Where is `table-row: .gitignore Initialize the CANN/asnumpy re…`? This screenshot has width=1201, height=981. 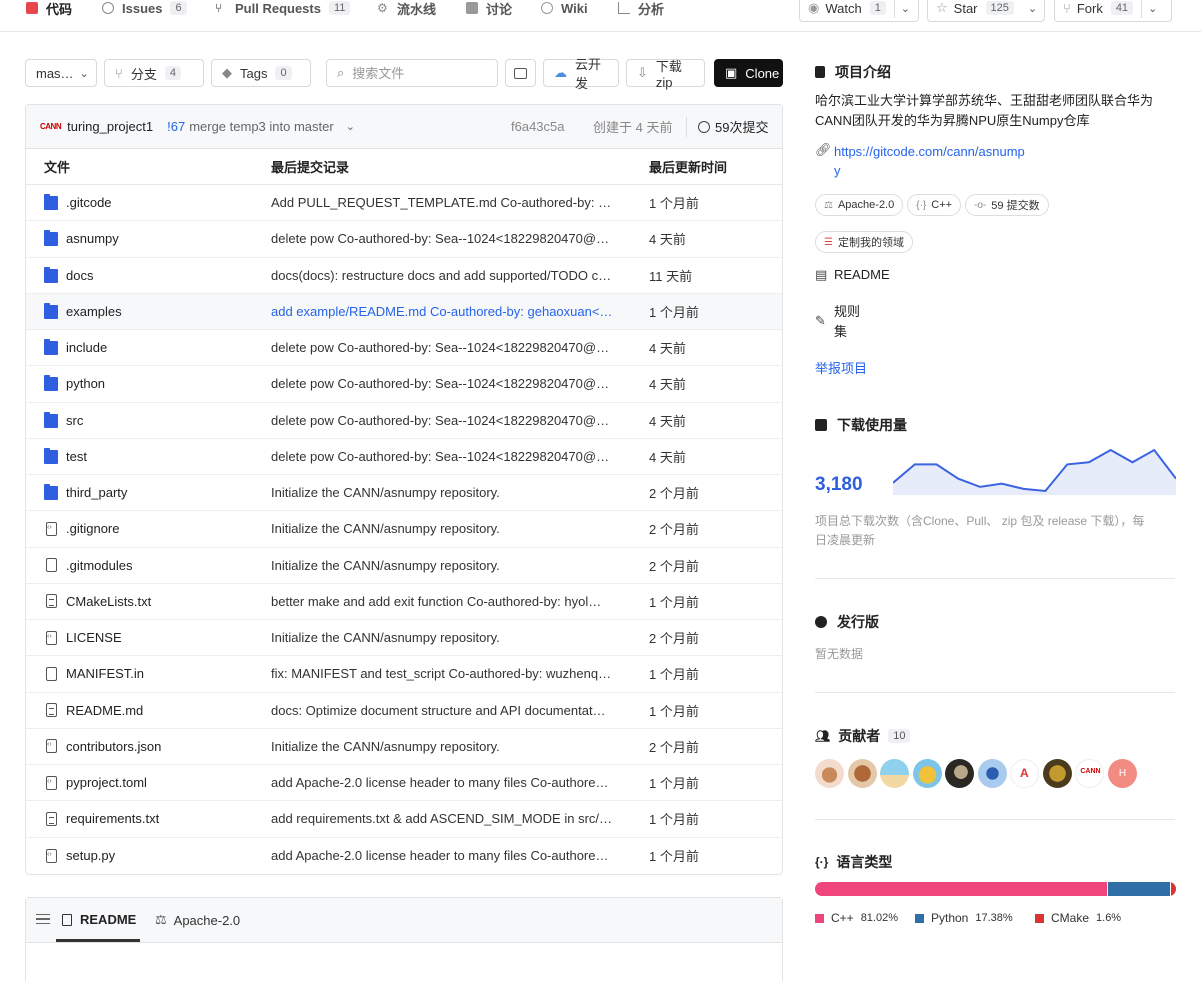 table-row: .gitignore Initialize the CANN/asnumpy re… is located at coordinates (404, 529).